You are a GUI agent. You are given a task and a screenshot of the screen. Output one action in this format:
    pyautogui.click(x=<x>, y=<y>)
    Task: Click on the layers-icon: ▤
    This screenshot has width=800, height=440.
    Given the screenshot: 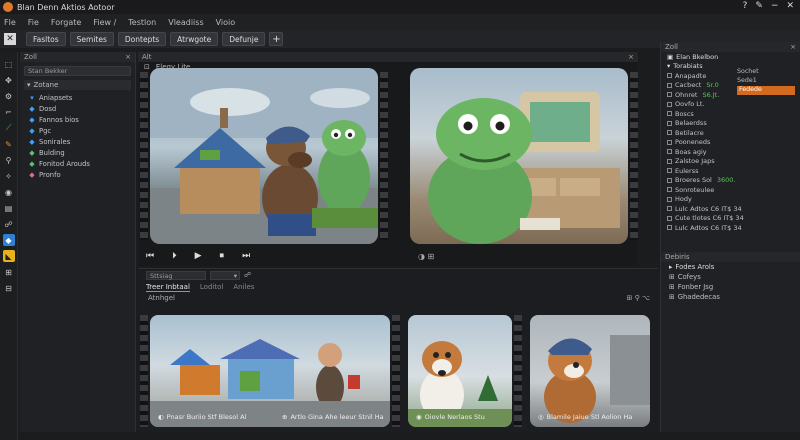 What is the action you would take?
    pyautogui.click(x=9, y=208)
    